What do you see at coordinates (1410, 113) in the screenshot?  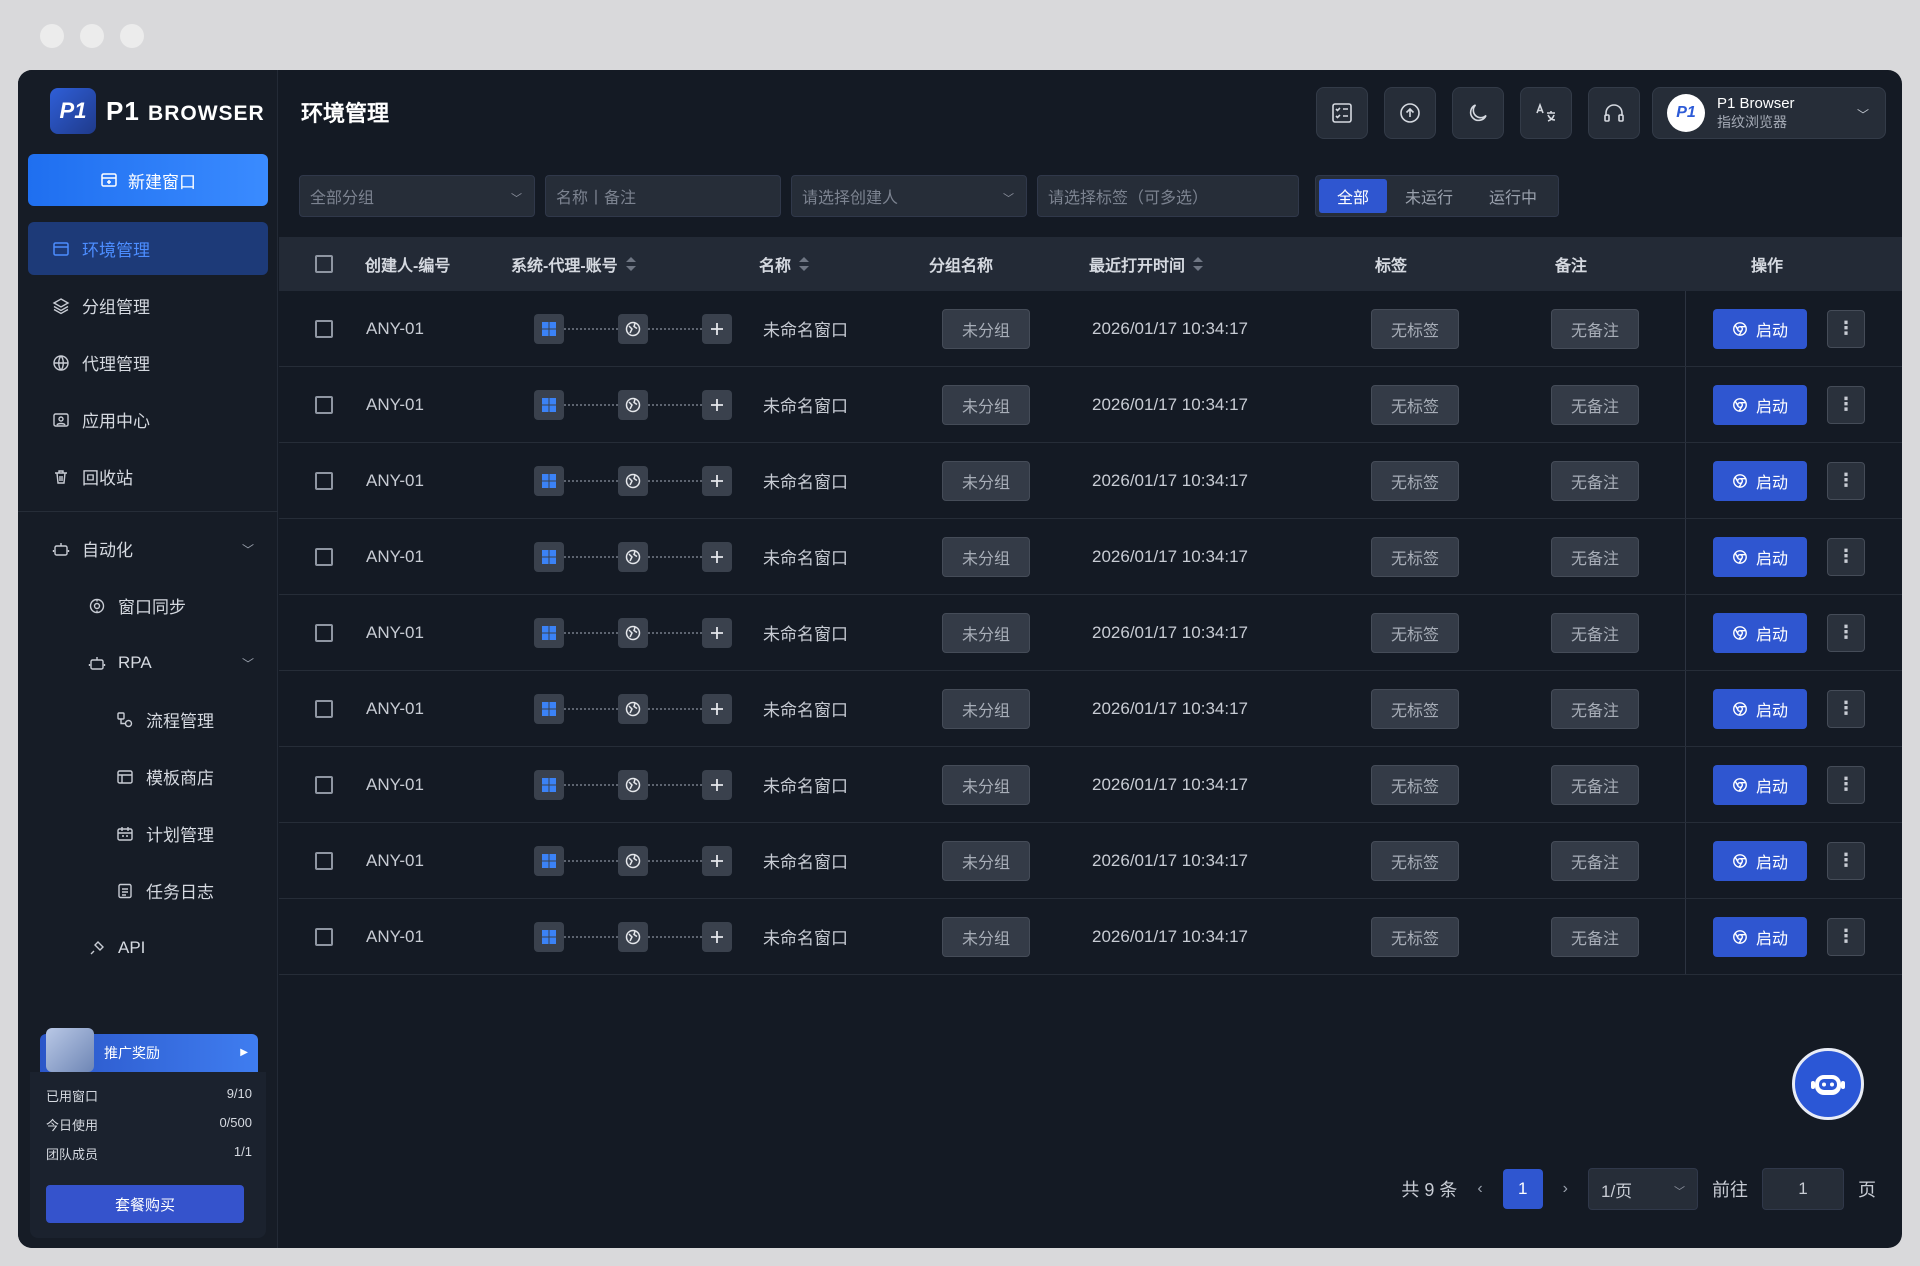 I see `upgrade-button` at bounding box center [1410, 113].